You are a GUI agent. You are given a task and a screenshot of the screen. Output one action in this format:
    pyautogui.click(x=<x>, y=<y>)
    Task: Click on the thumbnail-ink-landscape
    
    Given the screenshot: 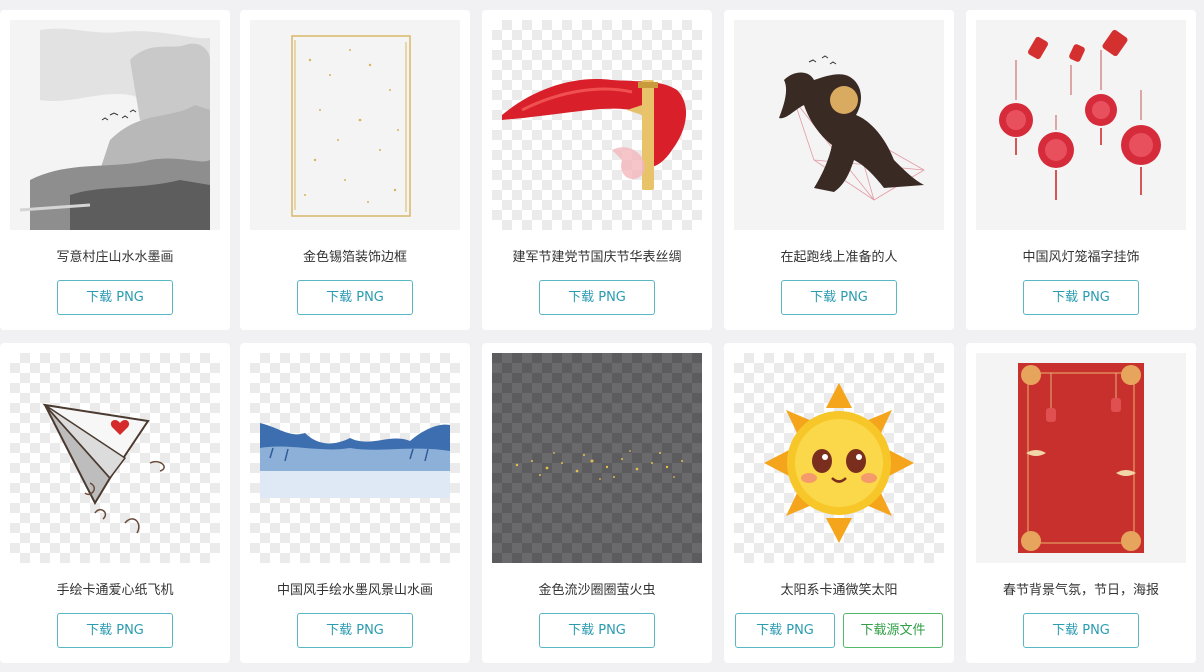 What is the action you would take?
    pyautogui.click(x=115, y=125)
    